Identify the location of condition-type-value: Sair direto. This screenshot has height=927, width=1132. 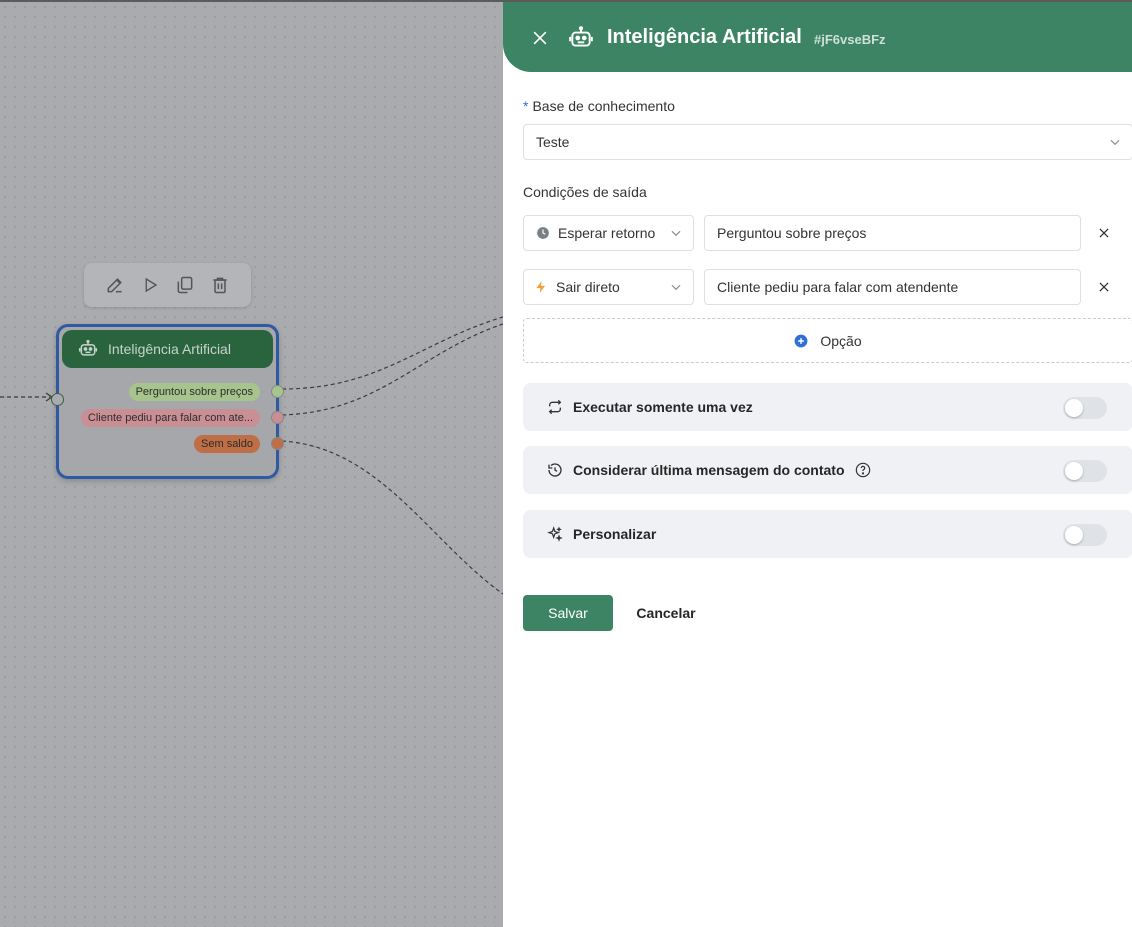
(588, 287).